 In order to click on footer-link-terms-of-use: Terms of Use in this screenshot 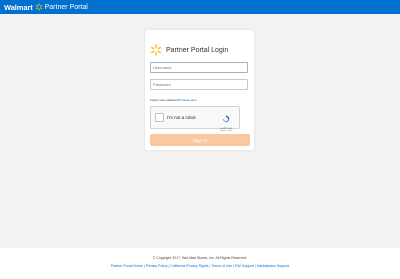, I will do `click(221, 266)`.